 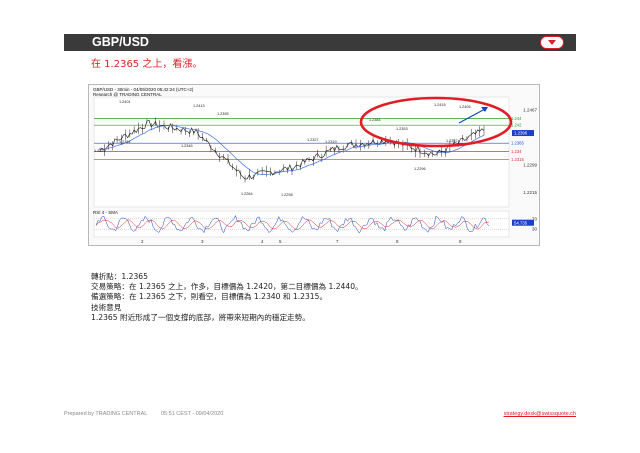 I want to click on collapse-button, so click(x=552, y=42).